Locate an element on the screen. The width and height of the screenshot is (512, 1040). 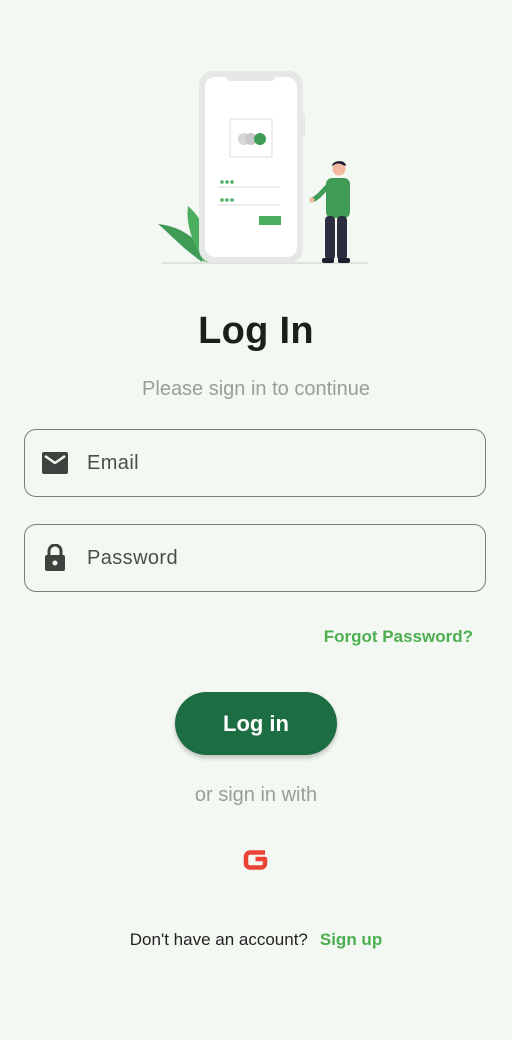
page-title: Log In is located at coordinates (256, 331).